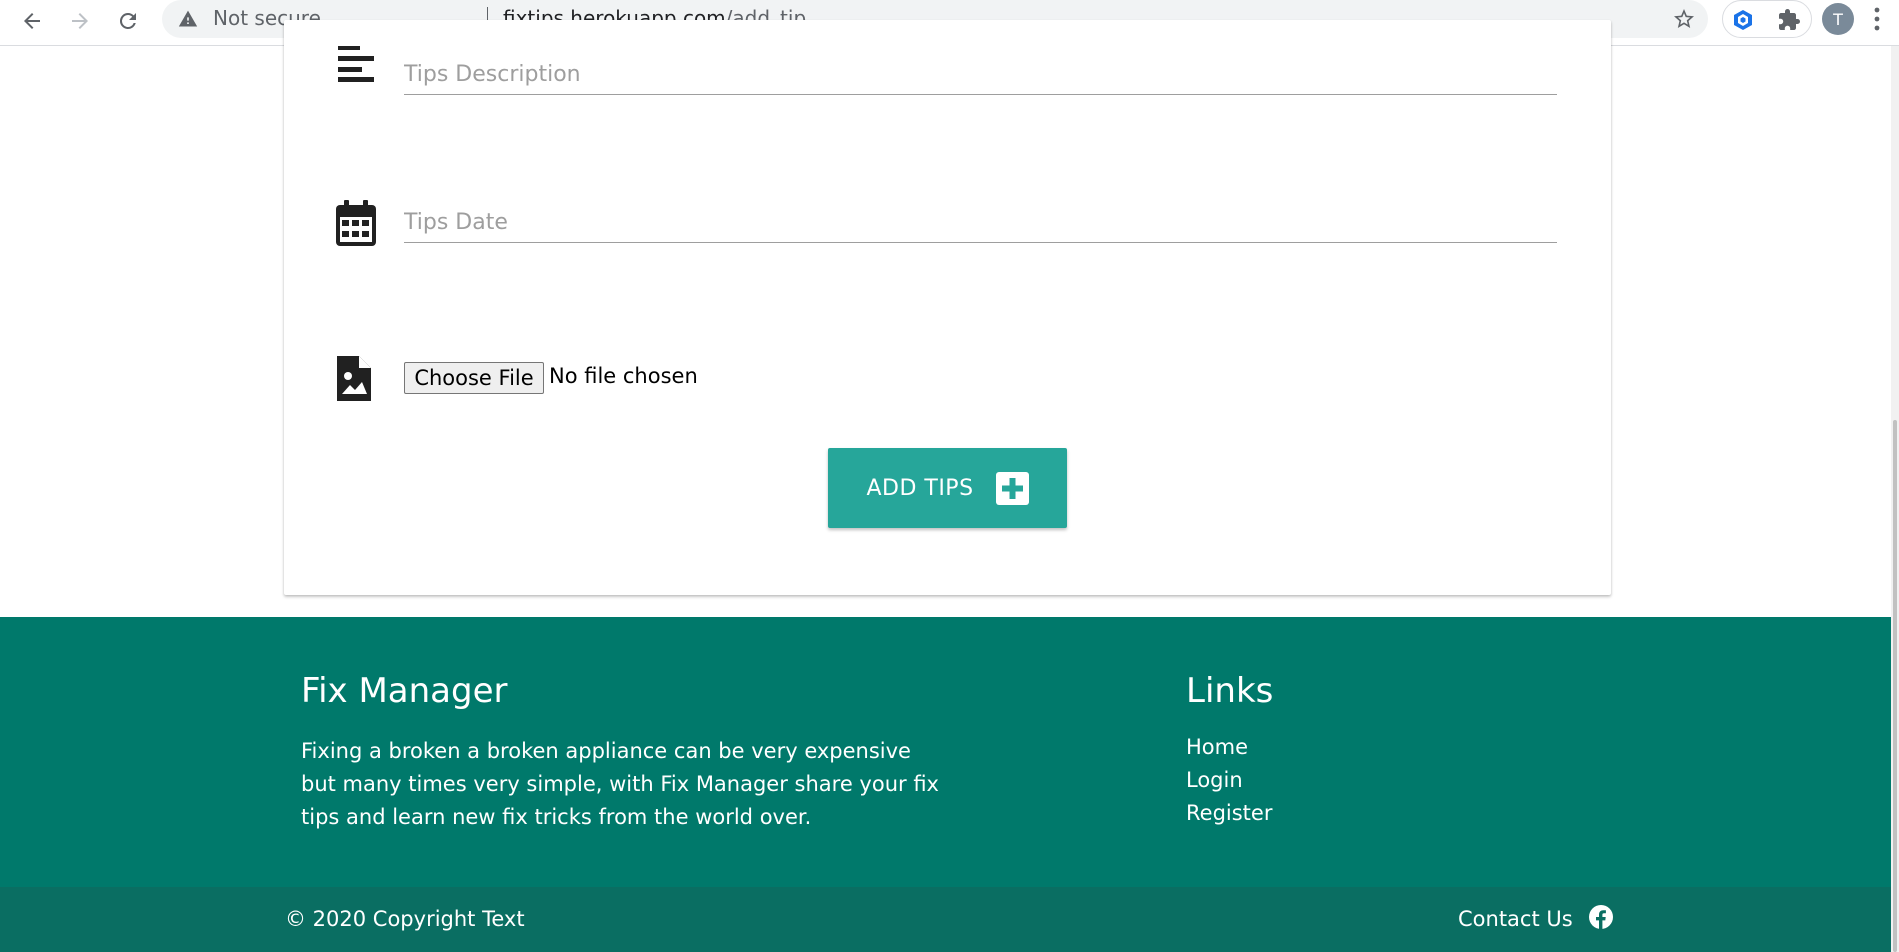 The width and height of the screenshot is (1899, 952). What do you see at coordinates (920, 488) in the screenshot?
I see `add-tips-label: ADD TIPS` at bounding box center [920, 488].